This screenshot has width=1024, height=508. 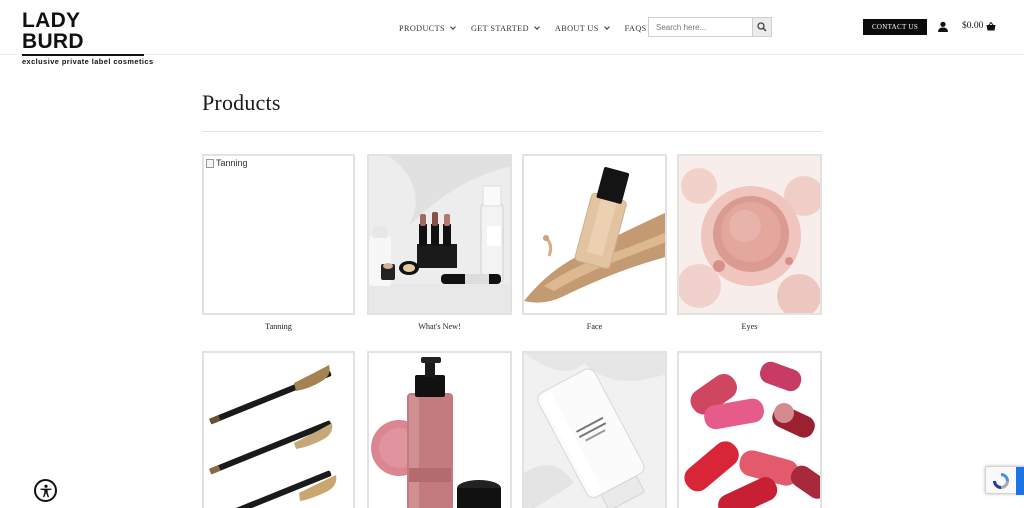 I want to click on liquid-blush-image, so click(x=439, y=430).